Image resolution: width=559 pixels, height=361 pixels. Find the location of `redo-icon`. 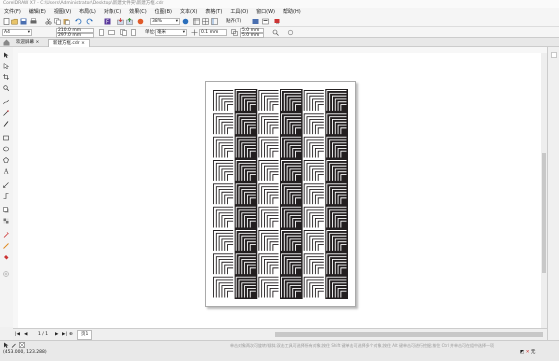

redo-icon is located at coordinates (89, 21).